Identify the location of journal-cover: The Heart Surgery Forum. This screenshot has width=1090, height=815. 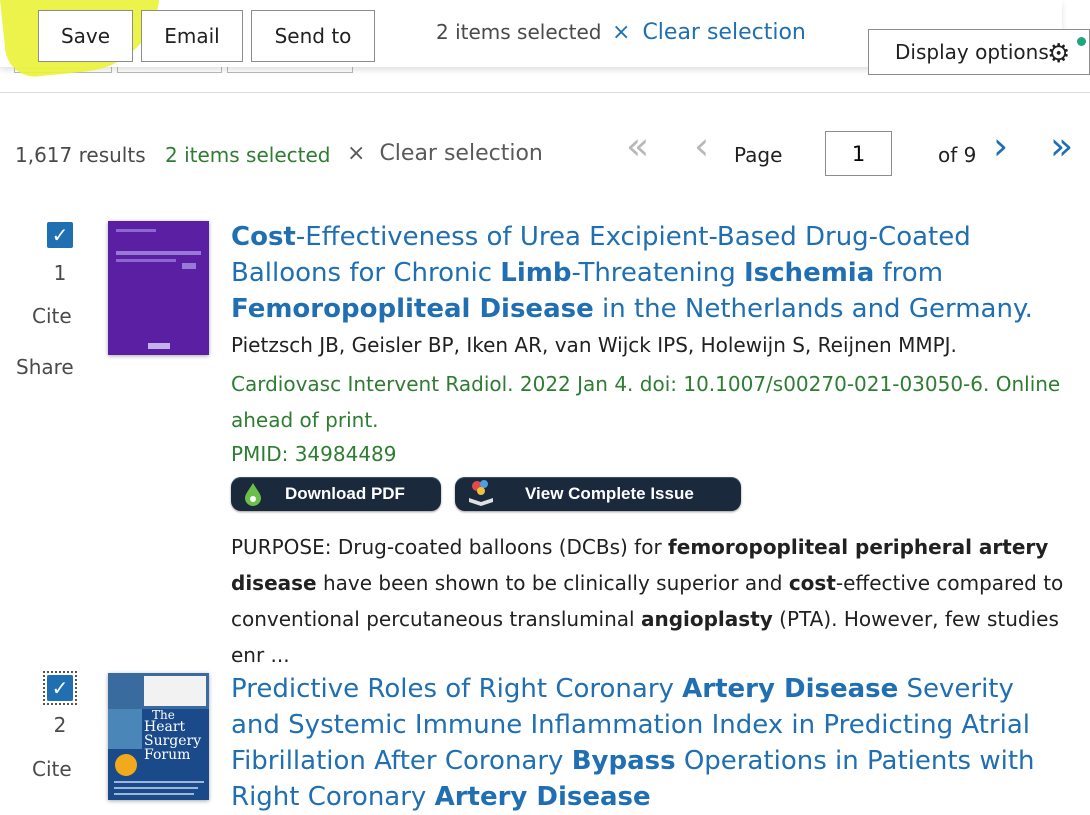
(158, 736).